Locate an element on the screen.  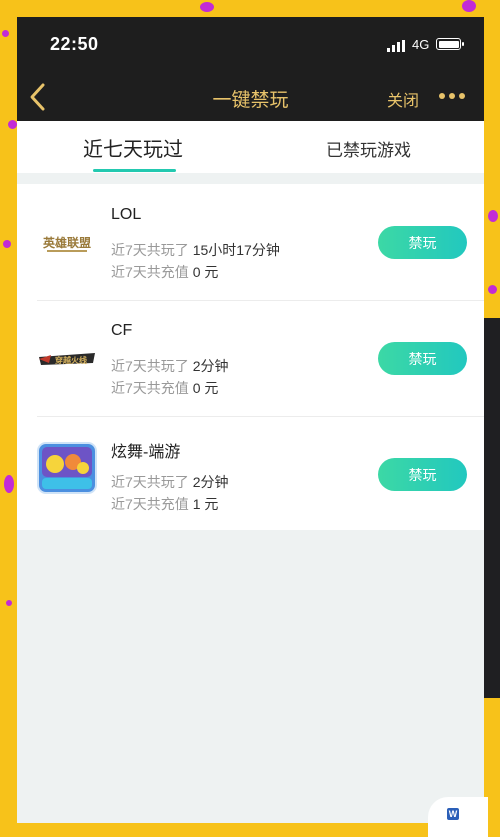
game-name: 炫舞-端游 is located at coordinates (146, 452).